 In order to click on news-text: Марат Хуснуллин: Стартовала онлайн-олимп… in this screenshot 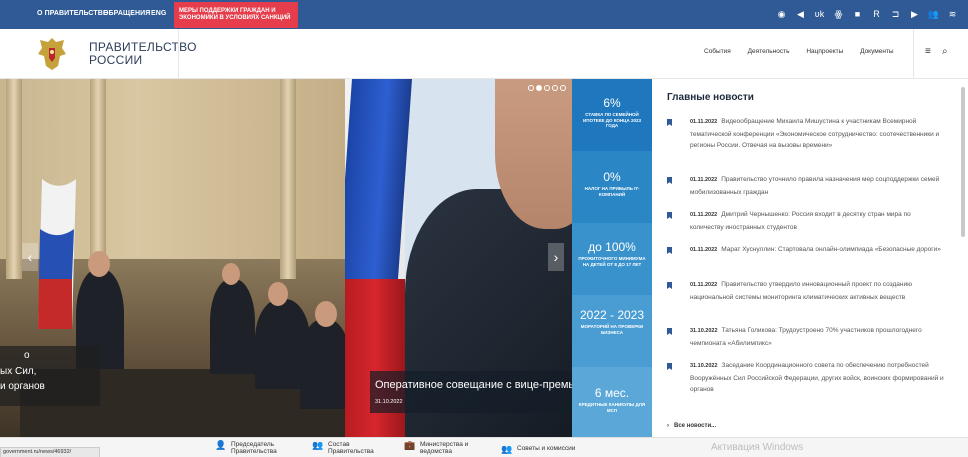, I will do `click(831, 249)`.